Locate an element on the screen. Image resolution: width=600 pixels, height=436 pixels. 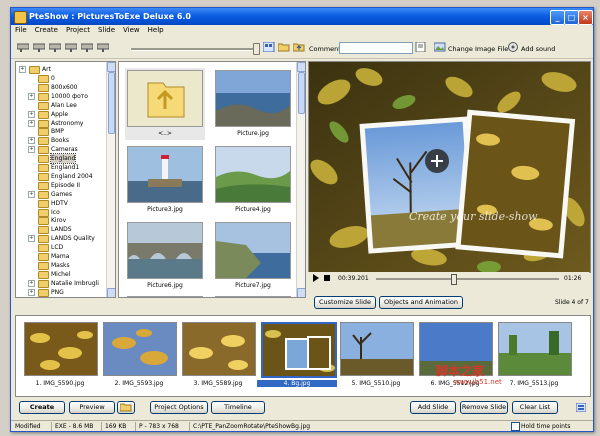
thumbnail-size-slider is located at coordinates (195, 49).